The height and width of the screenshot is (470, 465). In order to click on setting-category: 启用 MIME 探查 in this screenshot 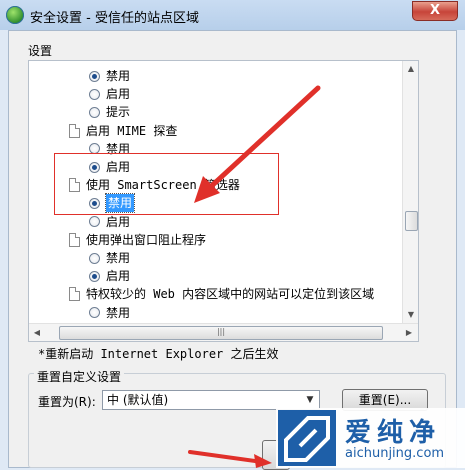, I will do `click(123, 131)`.